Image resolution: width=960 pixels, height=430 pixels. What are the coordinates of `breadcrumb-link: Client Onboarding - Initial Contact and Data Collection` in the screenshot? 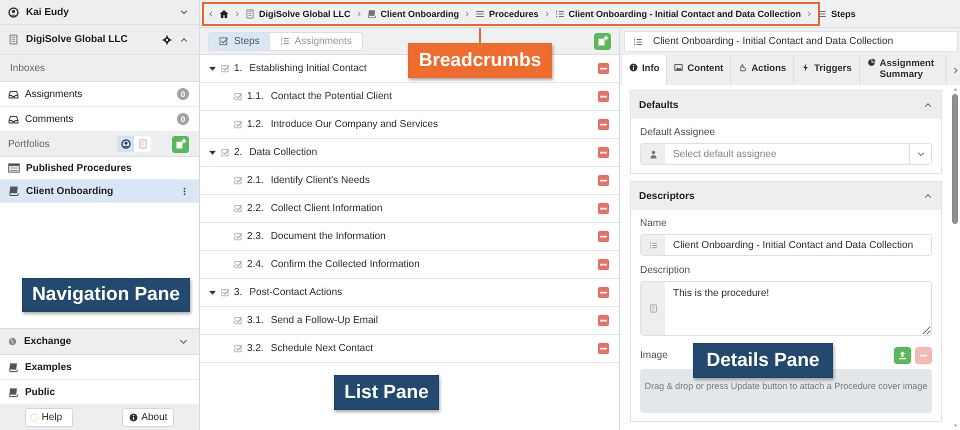 It's located at (685, 14).